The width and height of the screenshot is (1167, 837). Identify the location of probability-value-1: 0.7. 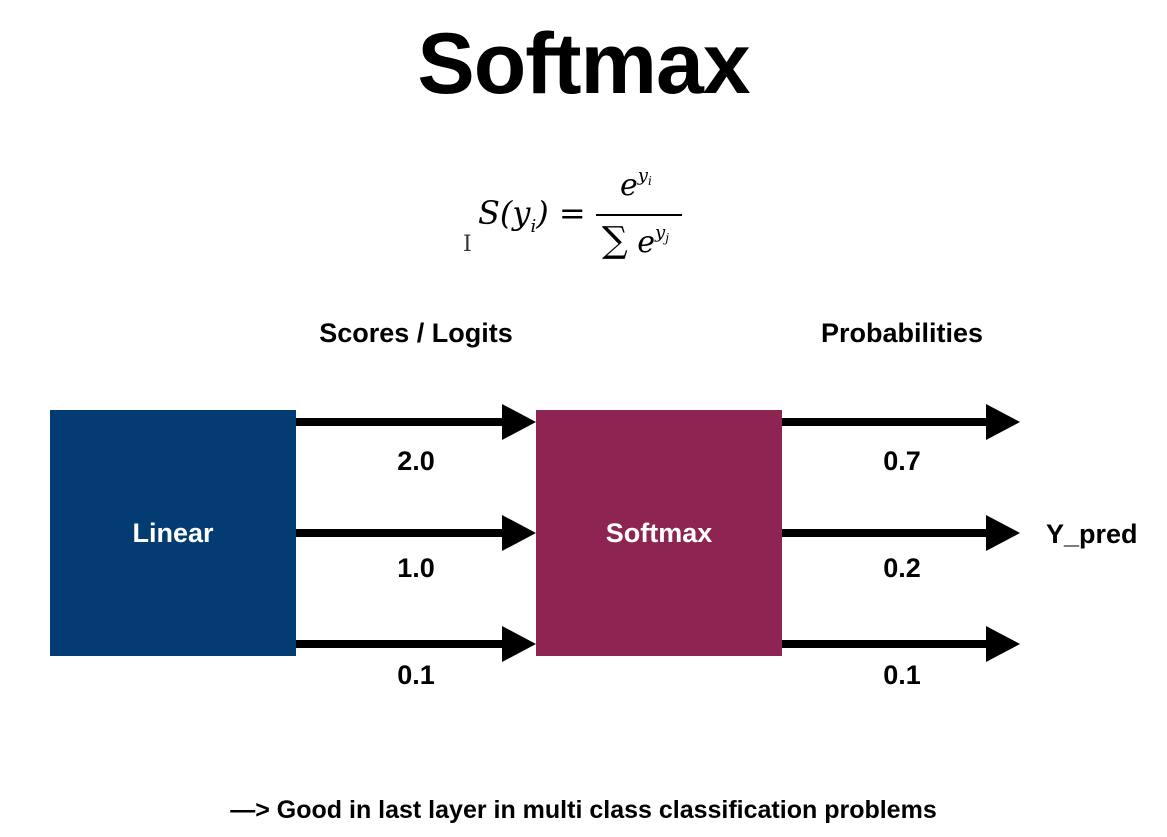
(902, 461).